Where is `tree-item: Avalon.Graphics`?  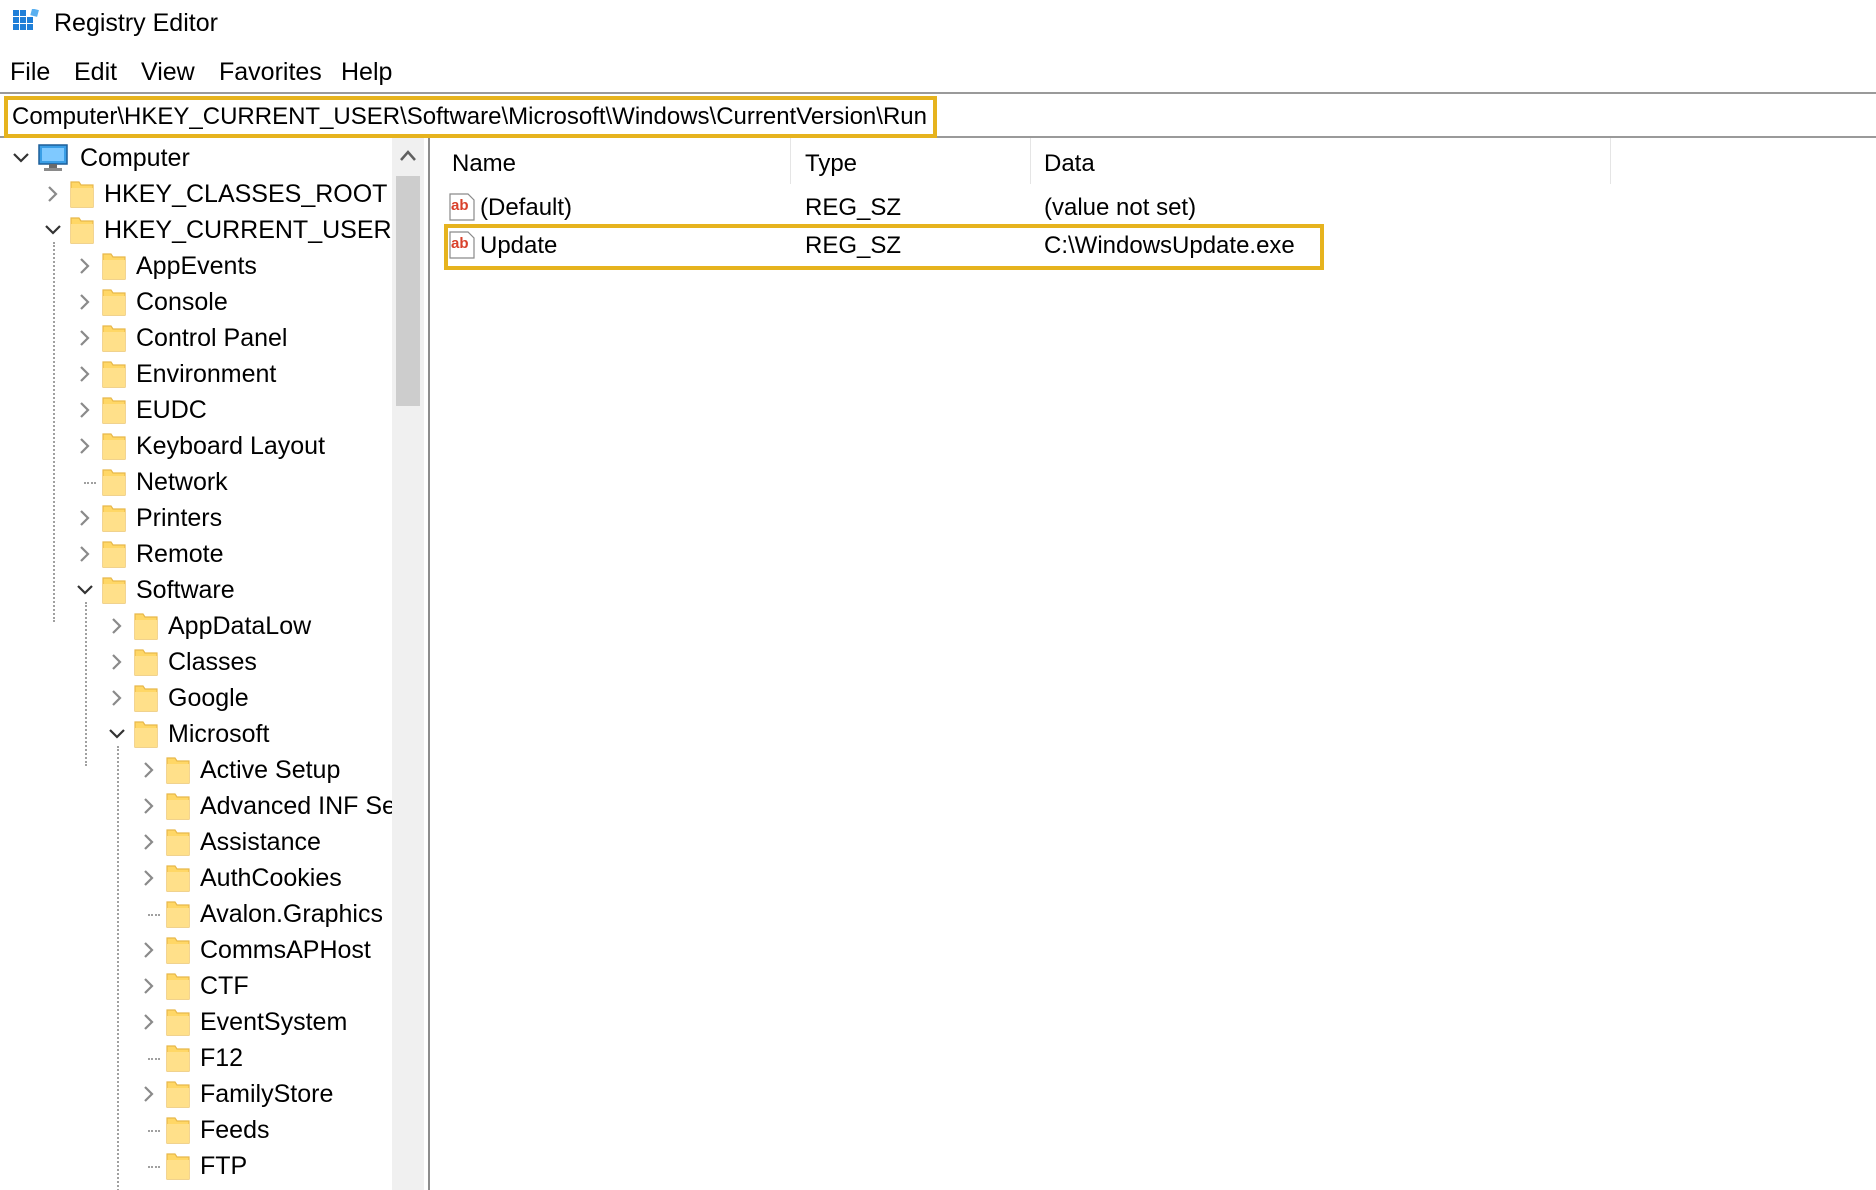 tree-item: Avalon.Graphics is located at coordinates (214, 914).